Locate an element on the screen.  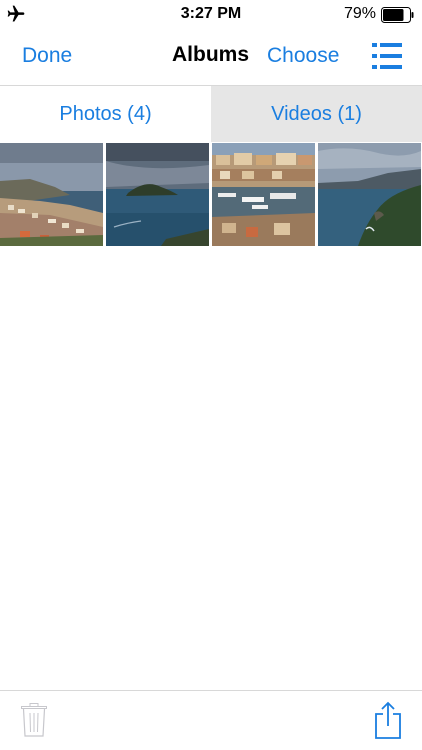
battery-percent: 79% is located at coordinates (359, 13).